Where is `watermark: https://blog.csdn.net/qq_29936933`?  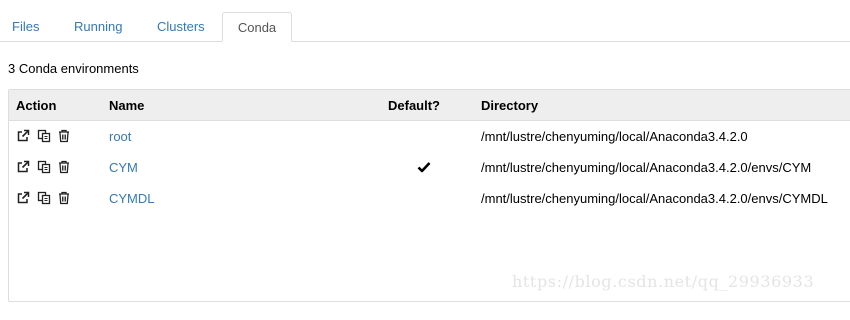
watermark: https://blog.csdn.net/qq_29936933 is located at coordinates (663, 281).